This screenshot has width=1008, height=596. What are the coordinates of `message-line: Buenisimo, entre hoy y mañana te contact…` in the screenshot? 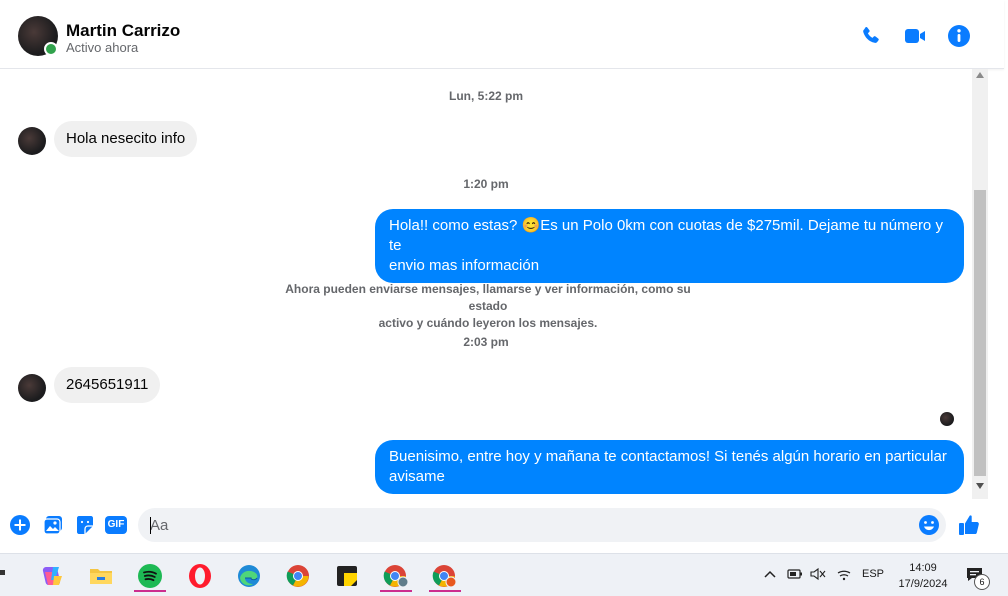 It's located at (668, 456).